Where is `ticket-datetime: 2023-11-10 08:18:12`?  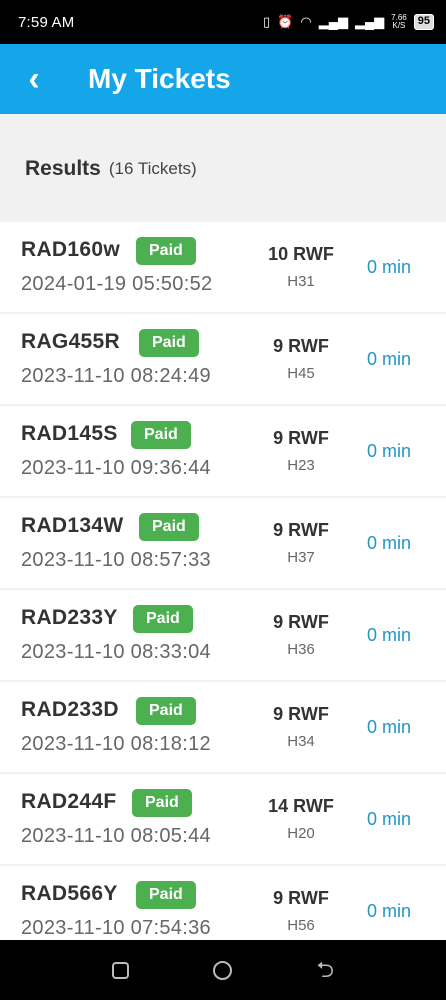 ticket-datetime: 2023-11-10 08:18:12 is located at coordinates (116, 744).